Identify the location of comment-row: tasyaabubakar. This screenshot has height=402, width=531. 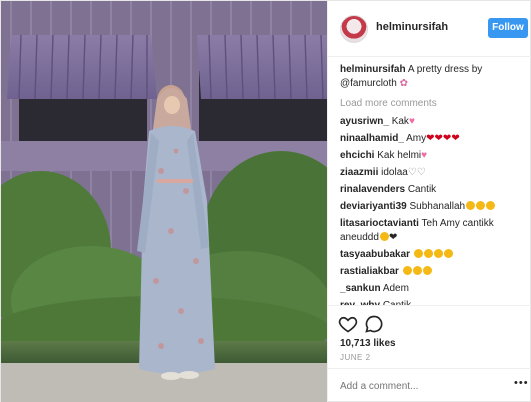
(433, 255).